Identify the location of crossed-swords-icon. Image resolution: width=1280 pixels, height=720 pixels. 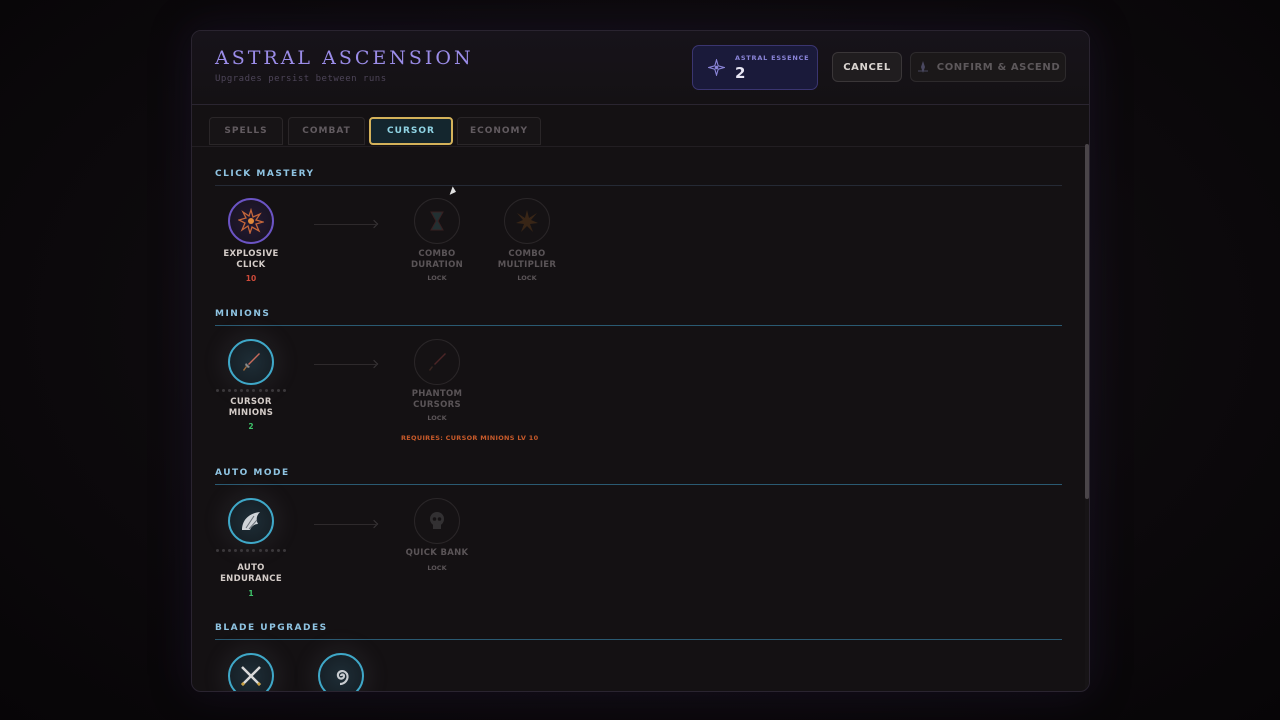
(251, 676).